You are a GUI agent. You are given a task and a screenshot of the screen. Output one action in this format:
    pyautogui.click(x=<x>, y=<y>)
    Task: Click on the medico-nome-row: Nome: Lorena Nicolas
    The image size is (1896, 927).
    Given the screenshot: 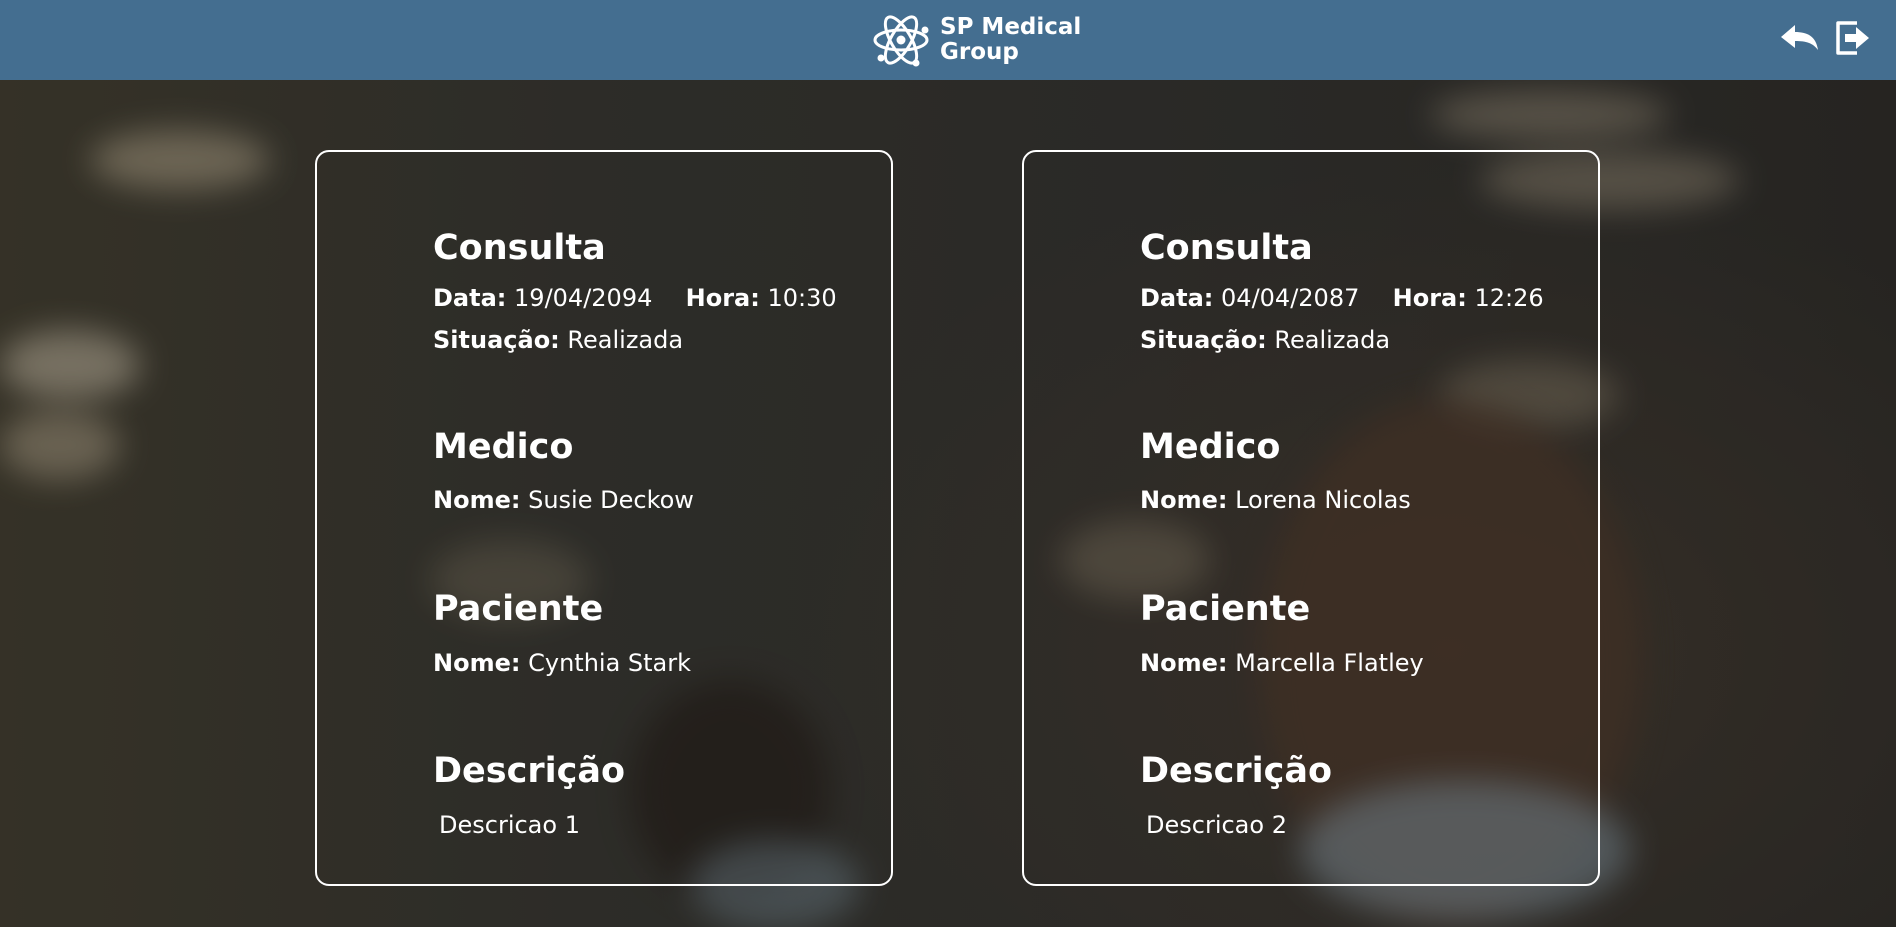 What is the action you would take?
    pyautogui.click(x=1275, y=500)
    